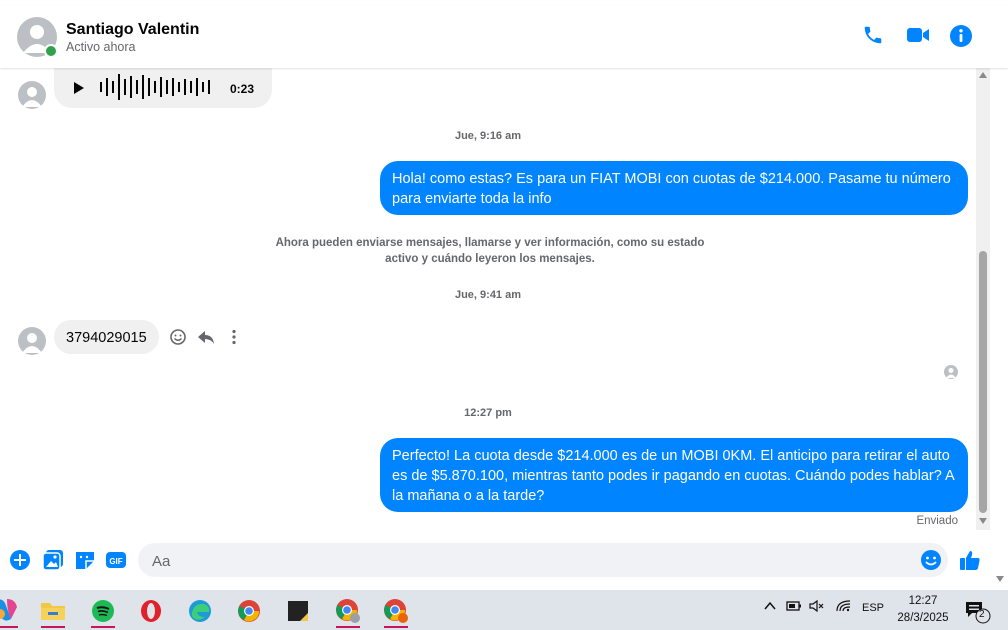  I want to click on sent-status: Enviado, so click(937, 521).